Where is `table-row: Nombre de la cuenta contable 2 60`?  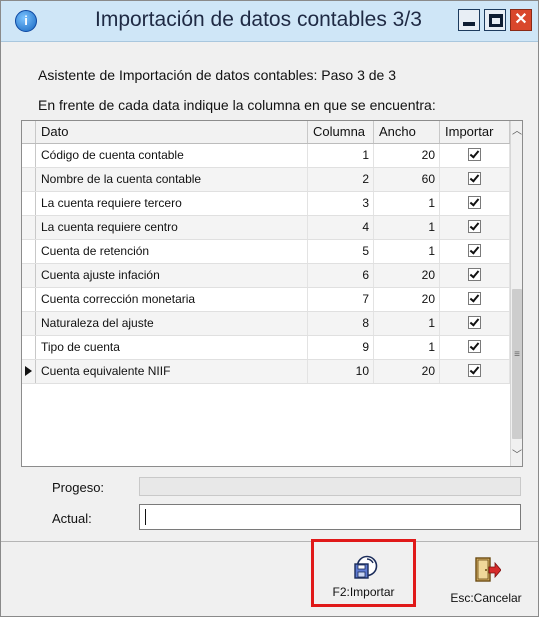
table-row: Nombre de la cuenta contable 2 60 is located at coordinates (266, 180).